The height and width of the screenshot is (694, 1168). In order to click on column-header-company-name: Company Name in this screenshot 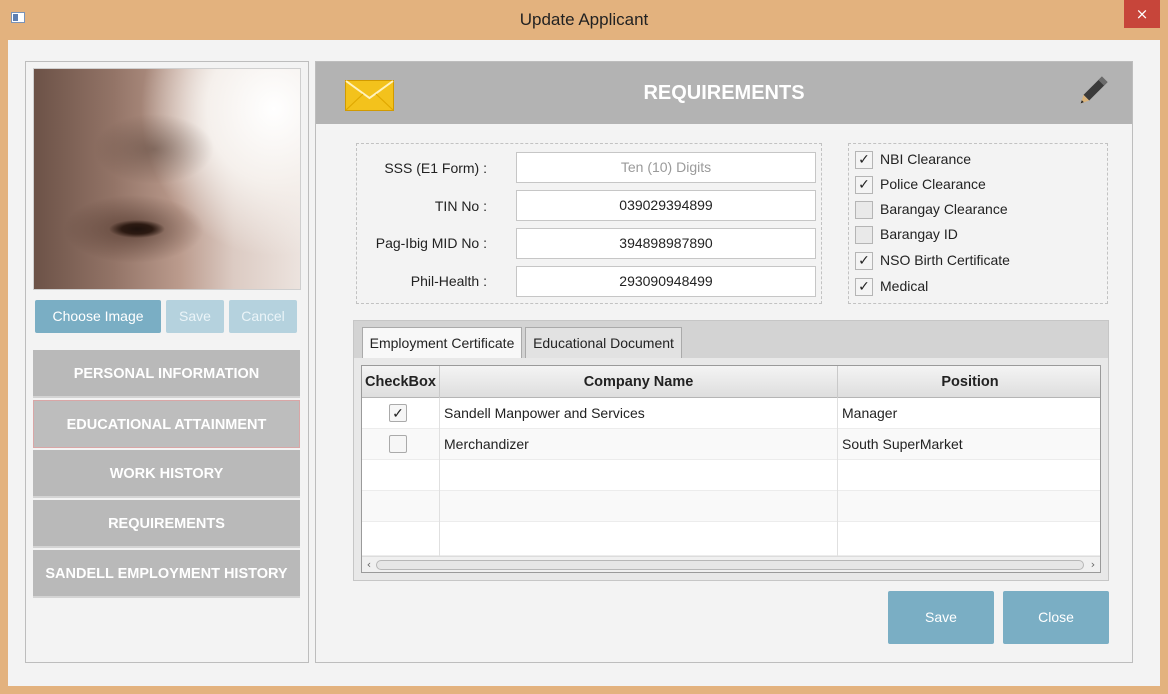, I will do `click(639, 382)`.